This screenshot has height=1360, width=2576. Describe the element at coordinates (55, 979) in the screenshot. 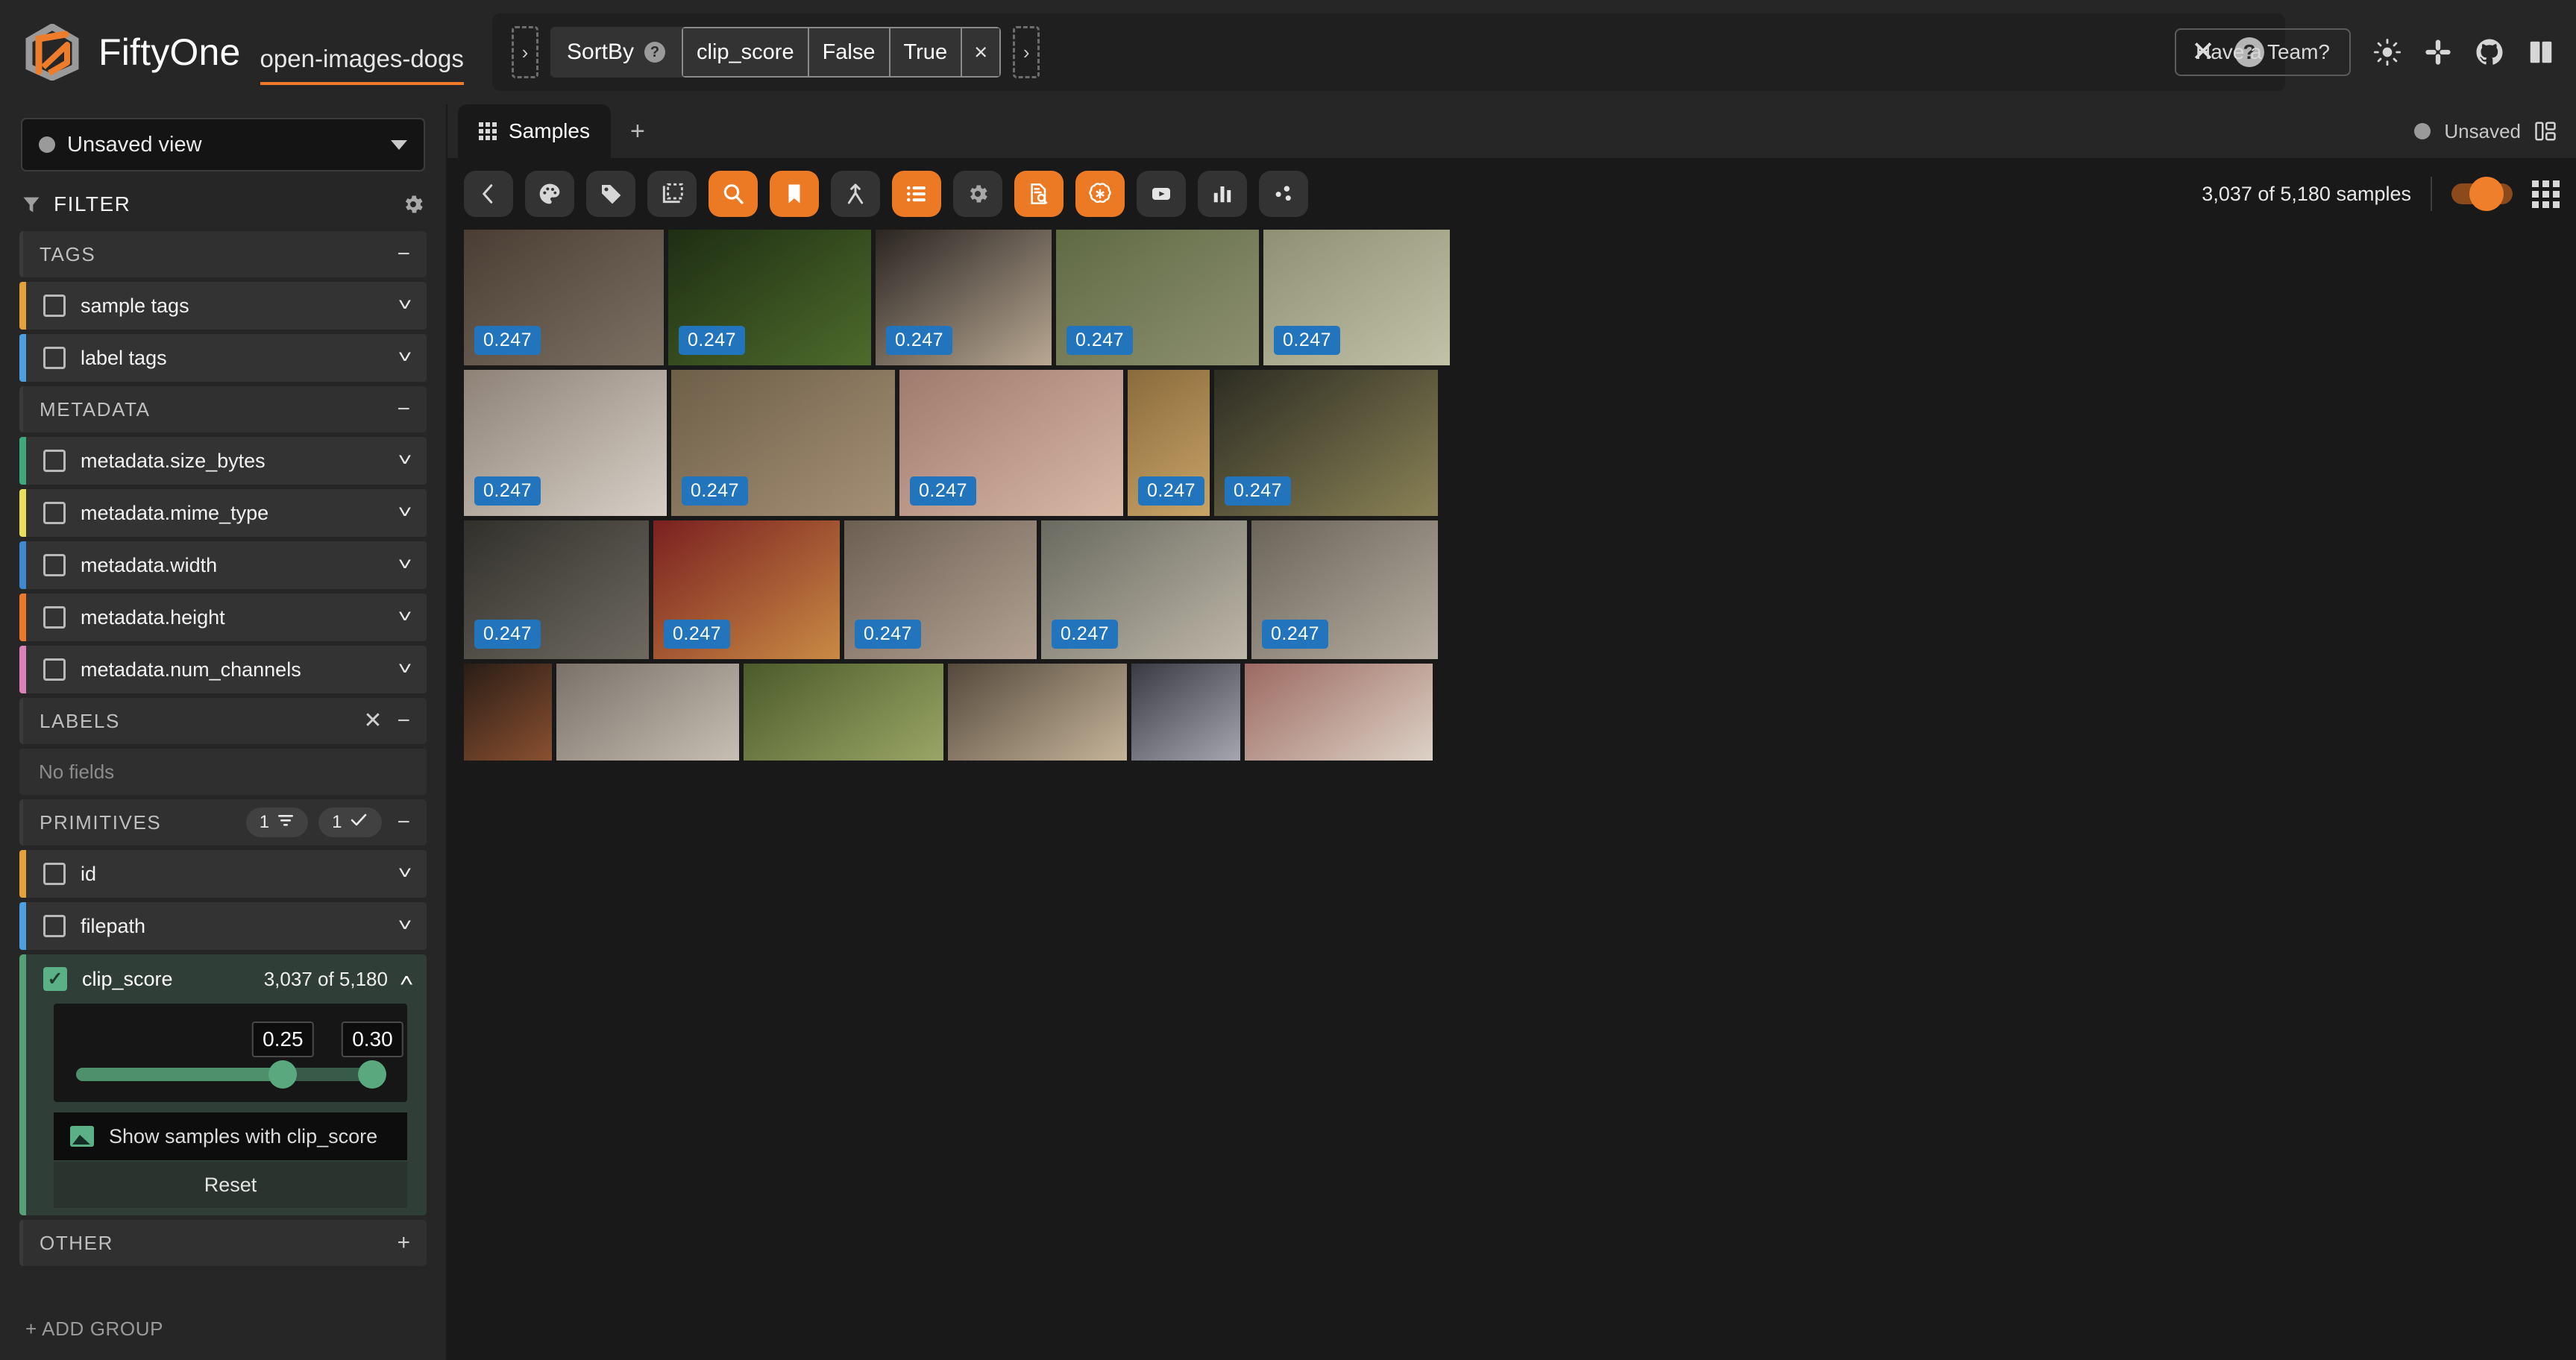

I see `field-checkbox-checked: ✓` at that location.